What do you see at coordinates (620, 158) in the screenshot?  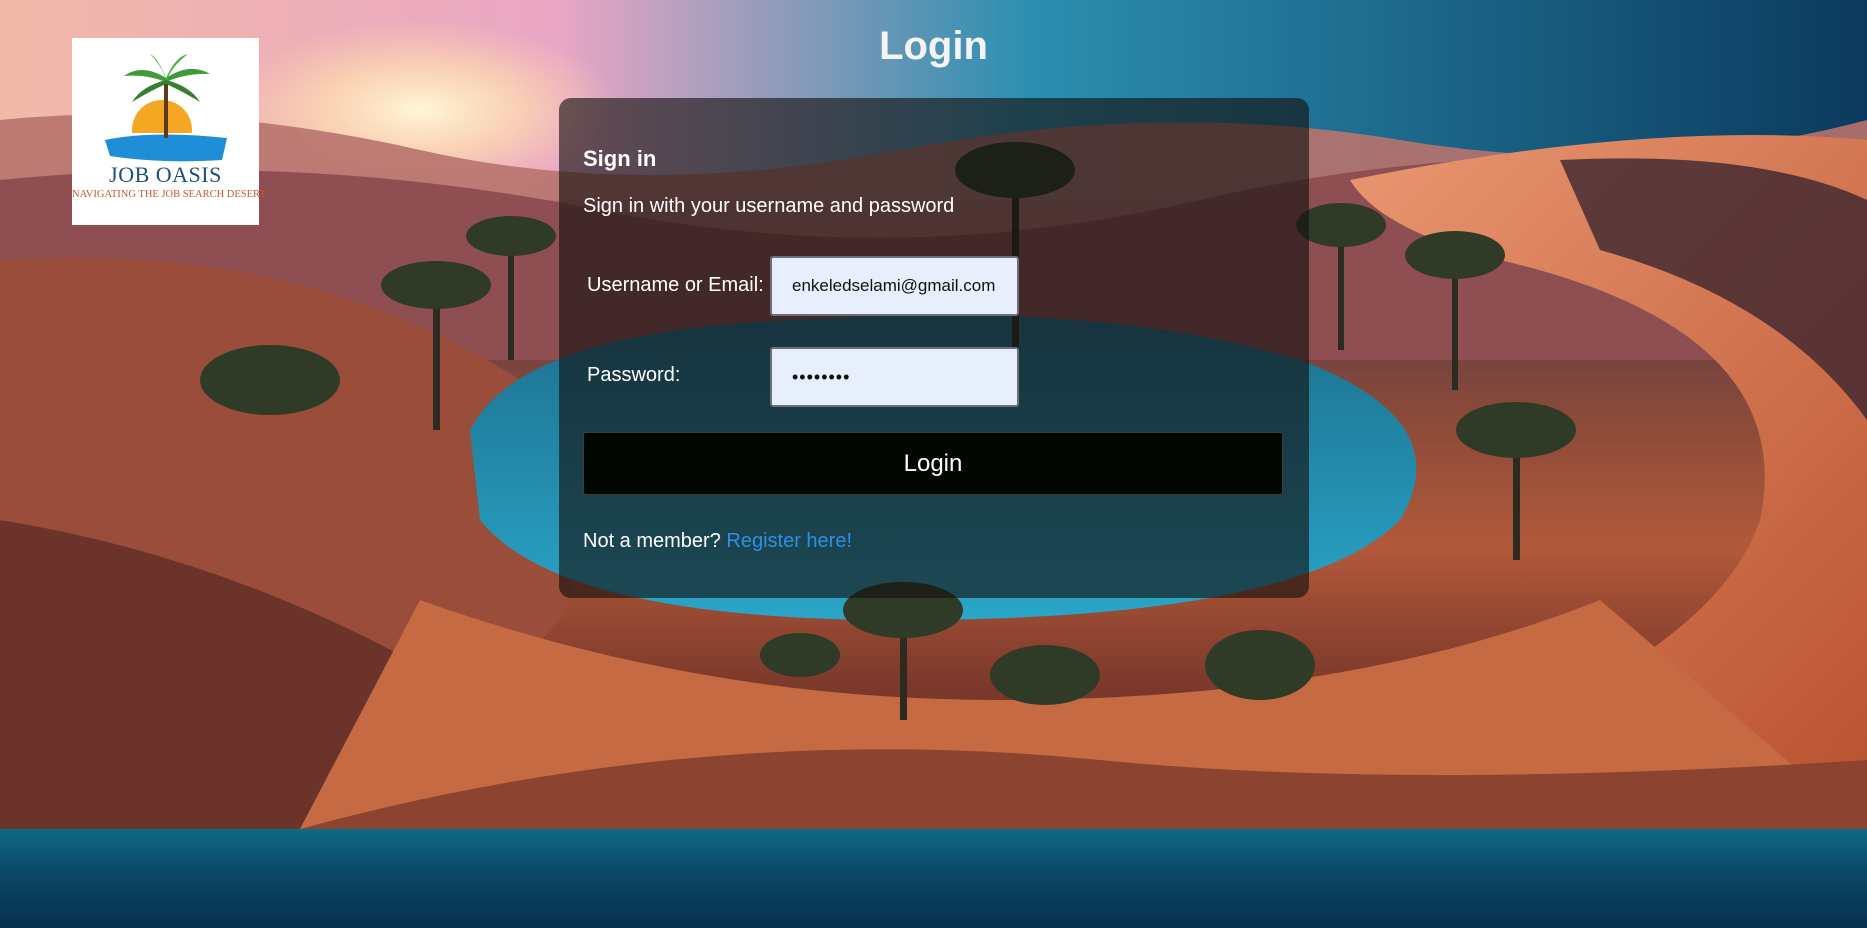 I see `card-heading: Sign in` at bounding box center [620, 158].